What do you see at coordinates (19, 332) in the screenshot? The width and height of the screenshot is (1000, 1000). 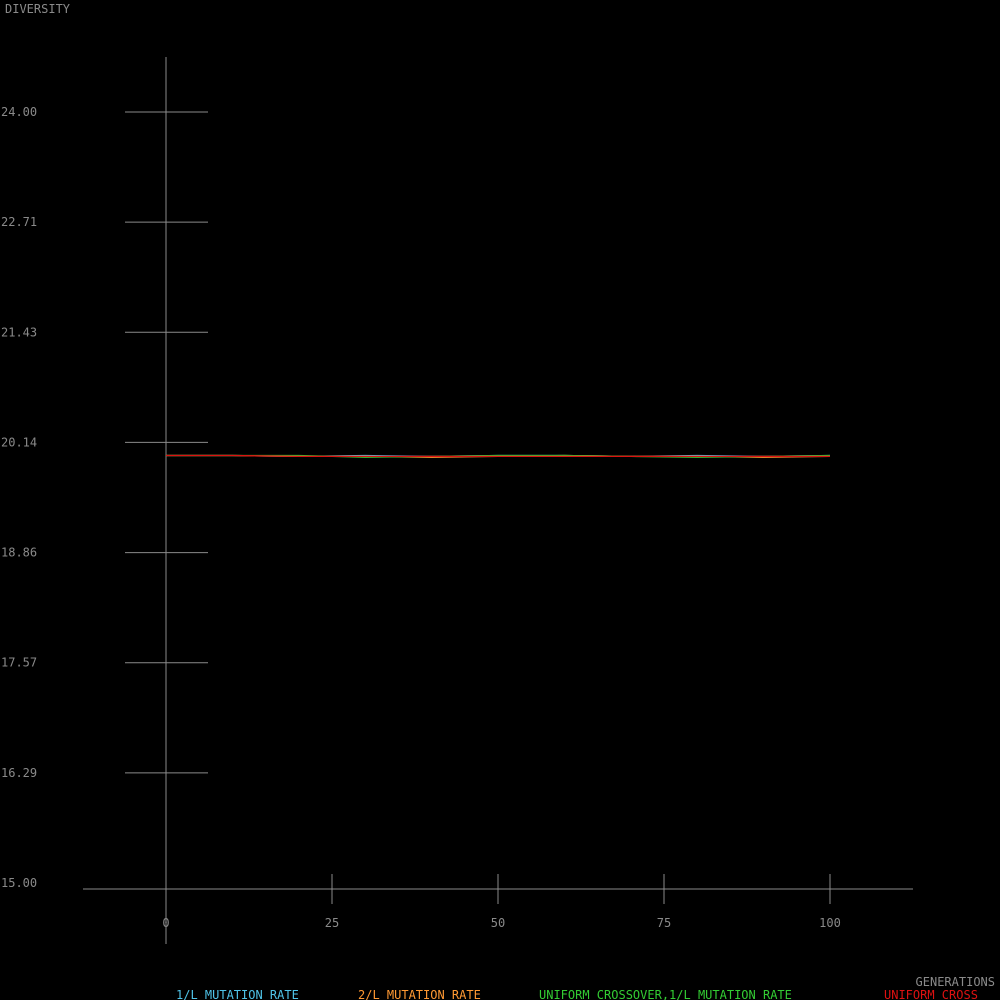 I see `y-tick-label: 21.43` at bounding box center [19, 332].